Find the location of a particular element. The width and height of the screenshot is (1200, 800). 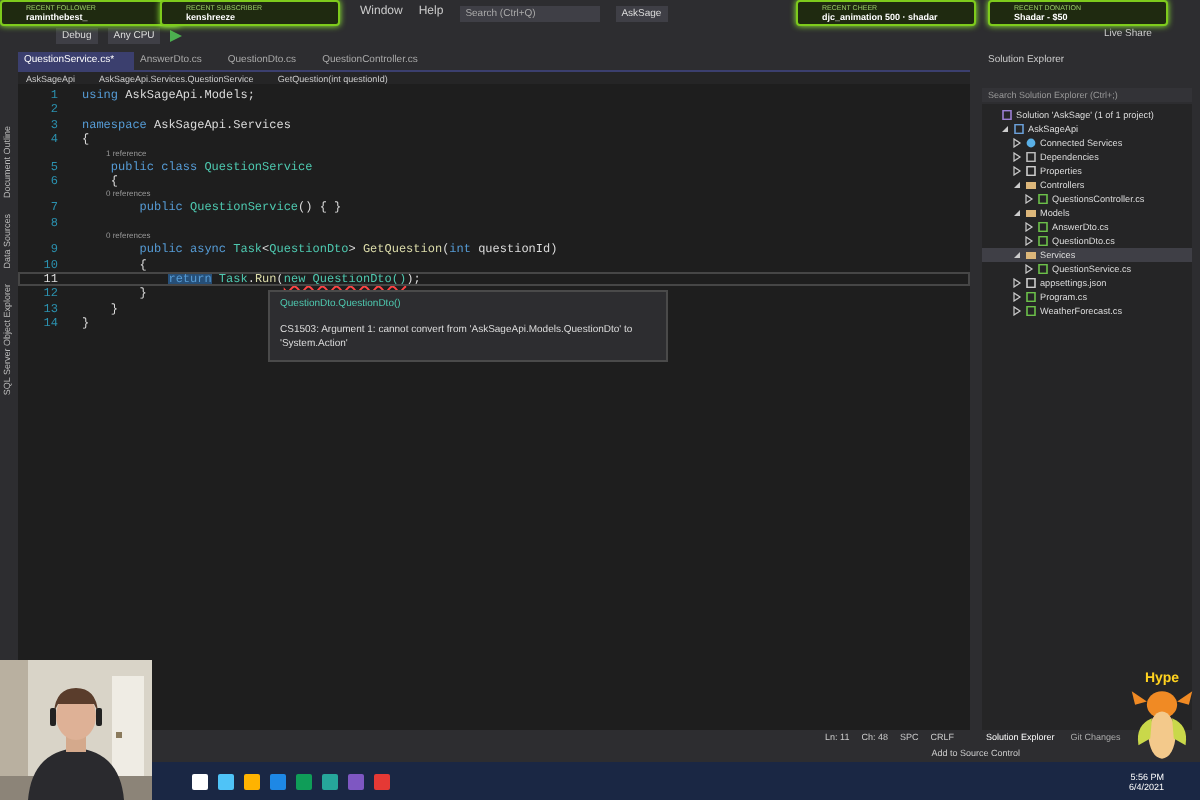

run-icon is located at coordinates (176, 36).